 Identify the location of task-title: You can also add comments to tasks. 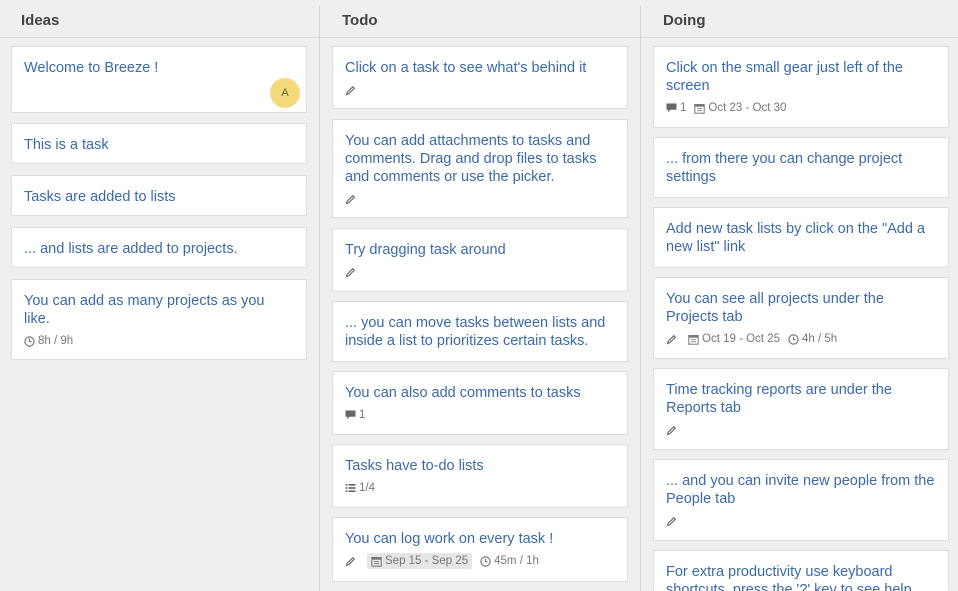
(463, 393).